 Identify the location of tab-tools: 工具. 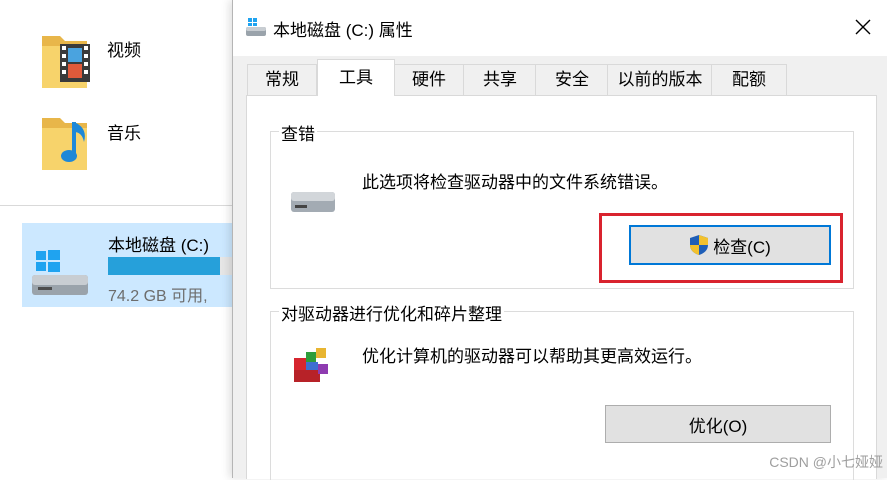
(356, 77).